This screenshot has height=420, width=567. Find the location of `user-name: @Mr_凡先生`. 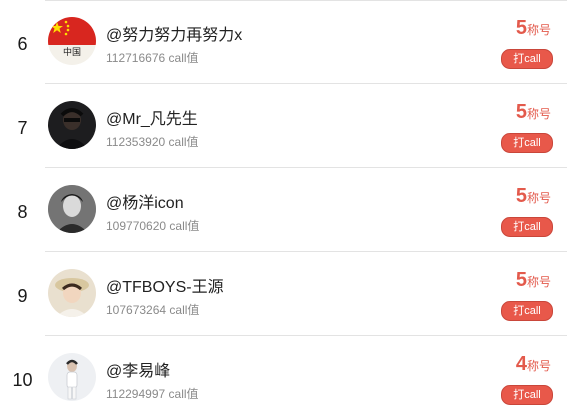

user-name: @Mr_凡先生 is located at coordinates (152, 117).